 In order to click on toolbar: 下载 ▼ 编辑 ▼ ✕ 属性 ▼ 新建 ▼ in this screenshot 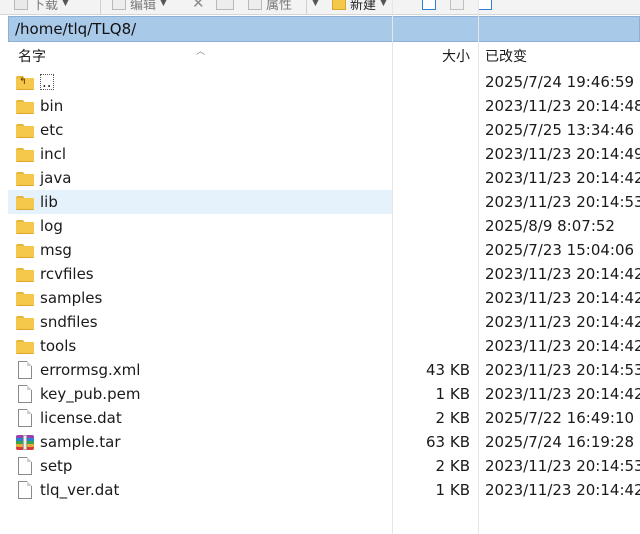, I will do `click(320, 7)`.